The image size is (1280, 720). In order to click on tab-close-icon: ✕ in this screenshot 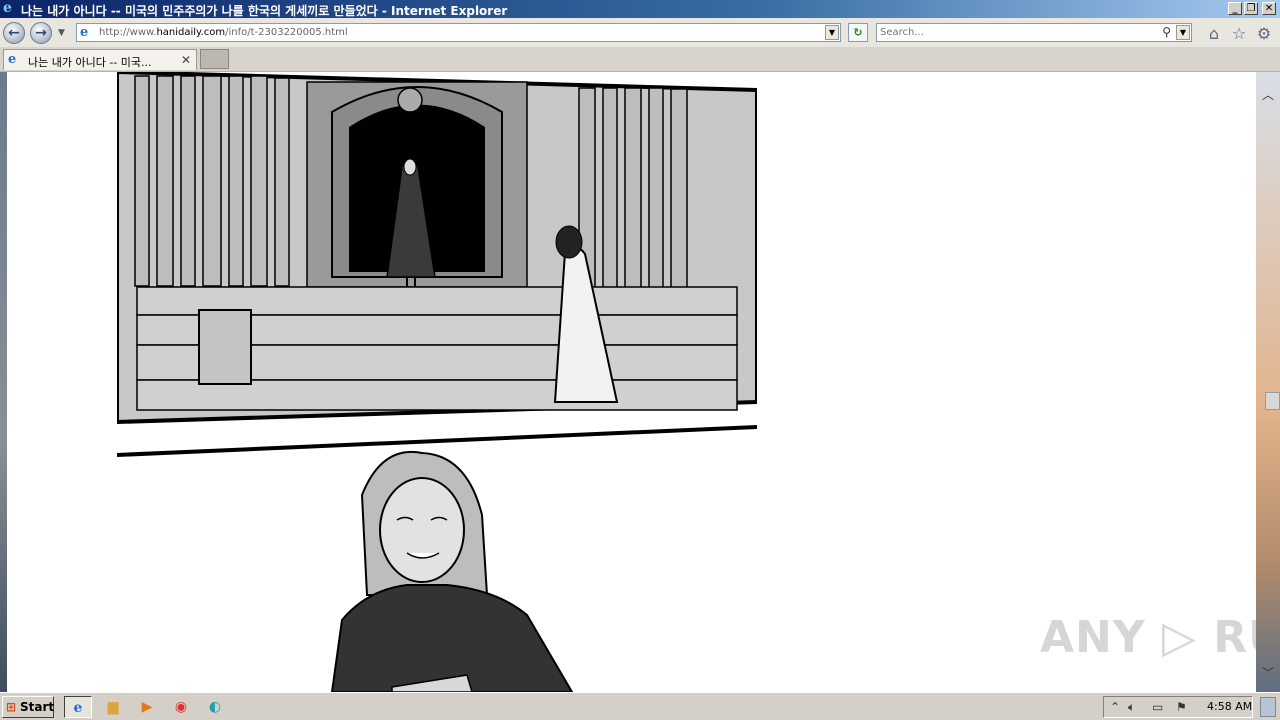, I will do `click(186, 60)`.